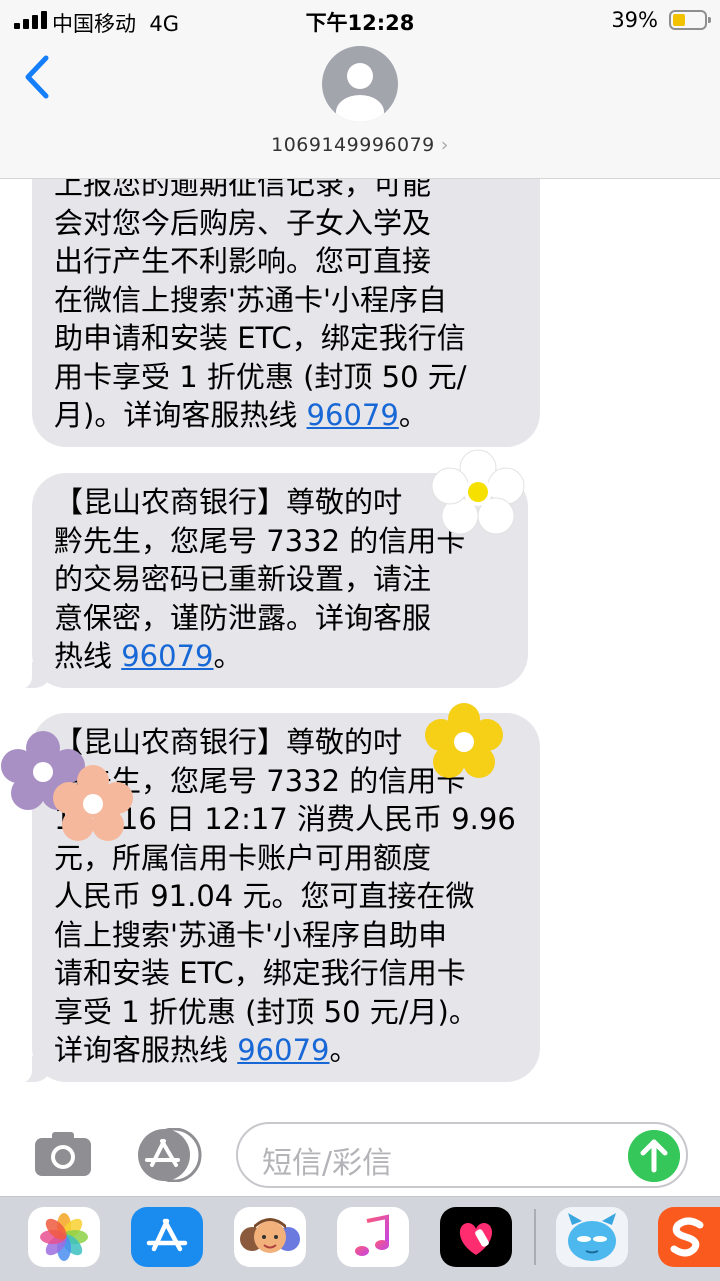 The height and width of the screenshot is (1281, 720). I want to click on status-bar: 中国移动 4G 下午12:28 39%, so click(360, 20).